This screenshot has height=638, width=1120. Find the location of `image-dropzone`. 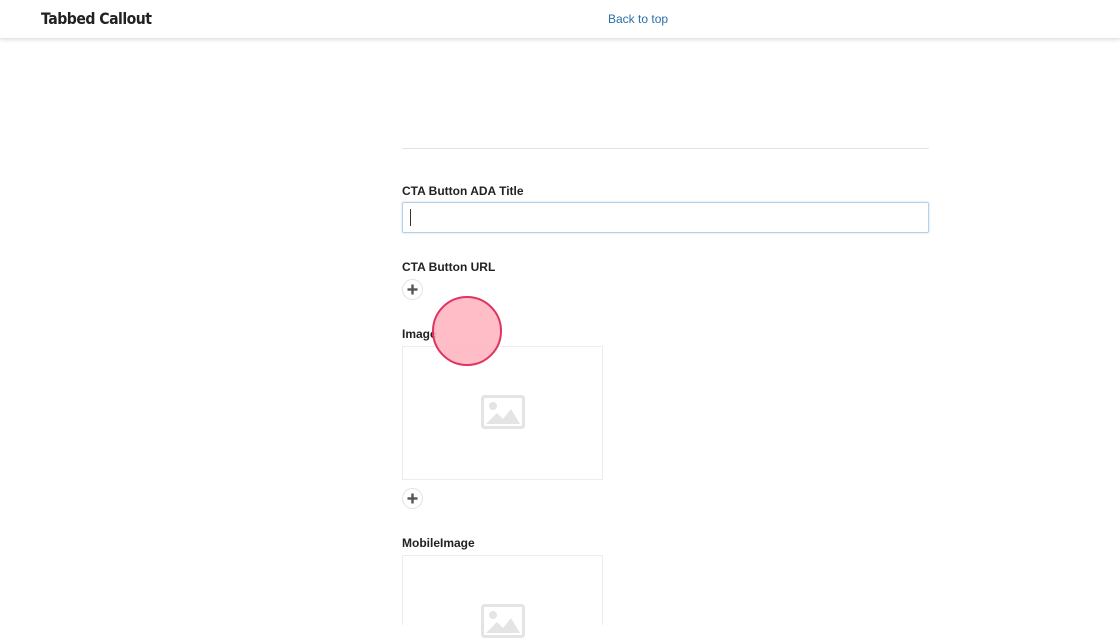

image-dropzone is located at coordinates (502, 413).